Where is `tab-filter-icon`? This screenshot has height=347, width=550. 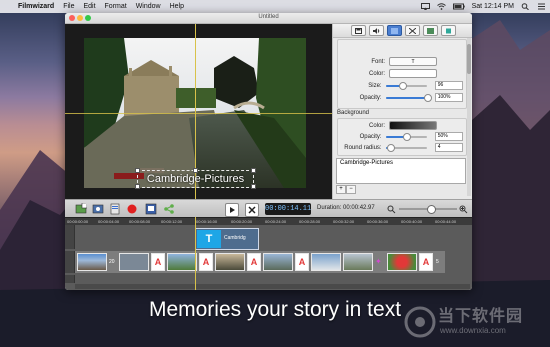 tab-filter-icon is located at coordinates (430, 30).